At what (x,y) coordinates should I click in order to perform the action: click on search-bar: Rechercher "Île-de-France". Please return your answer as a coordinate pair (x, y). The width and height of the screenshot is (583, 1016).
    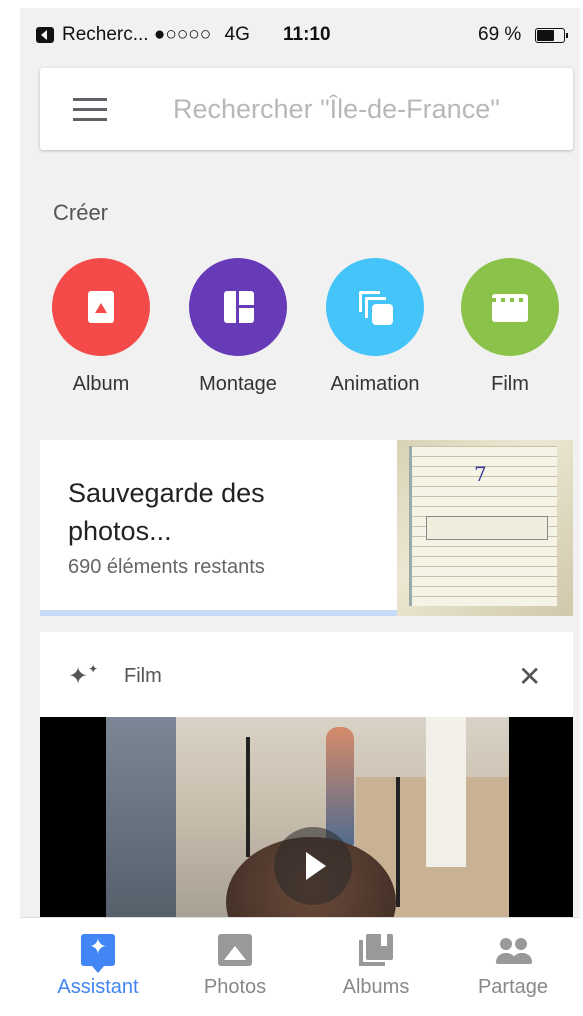
    Looking at the image, I should click on (306, 109).